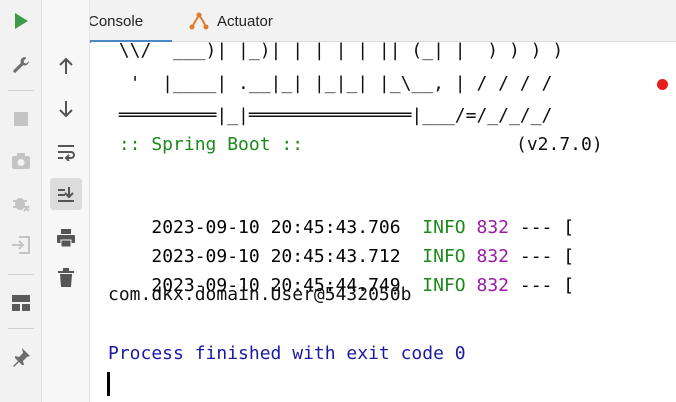 The image size is (676, 402). Describe the element at coordinates (66, 238) in the screenshot. I see `print-icon` at that location.